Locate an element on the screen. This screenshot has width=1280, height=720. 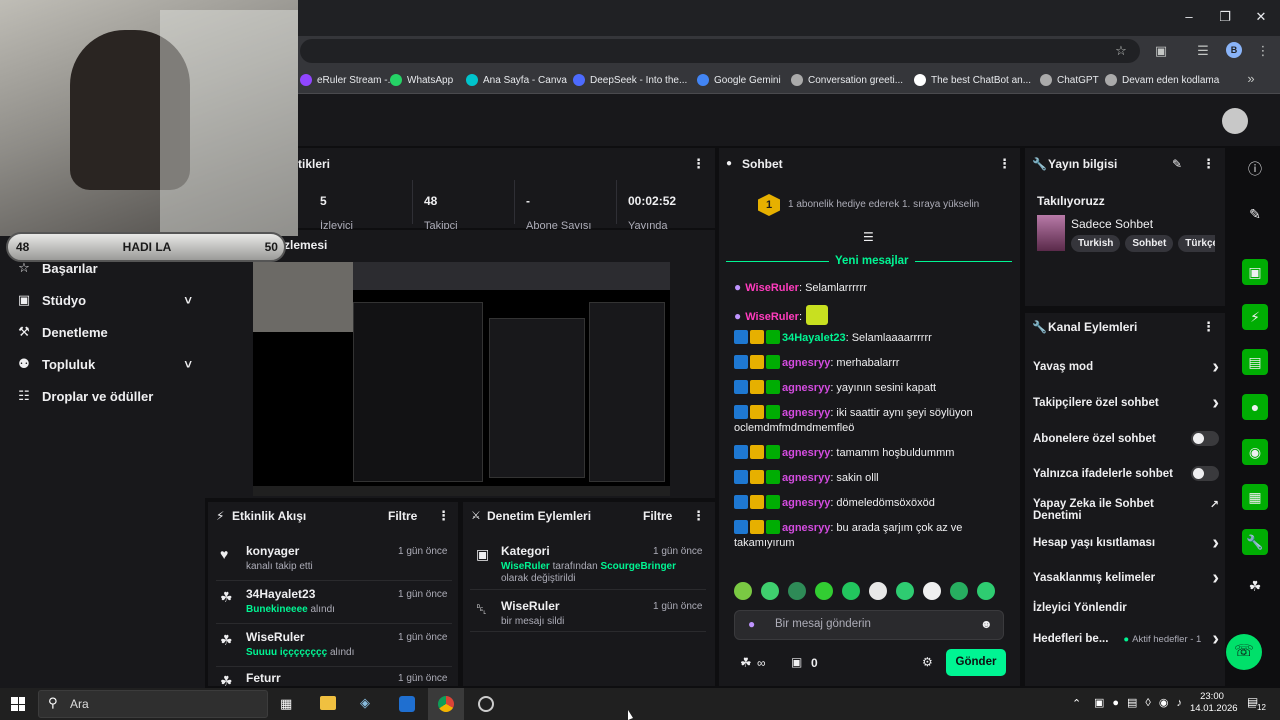
sidebar-item: ☷ Droplar ve ödüller is located at coordinates (104, 396).